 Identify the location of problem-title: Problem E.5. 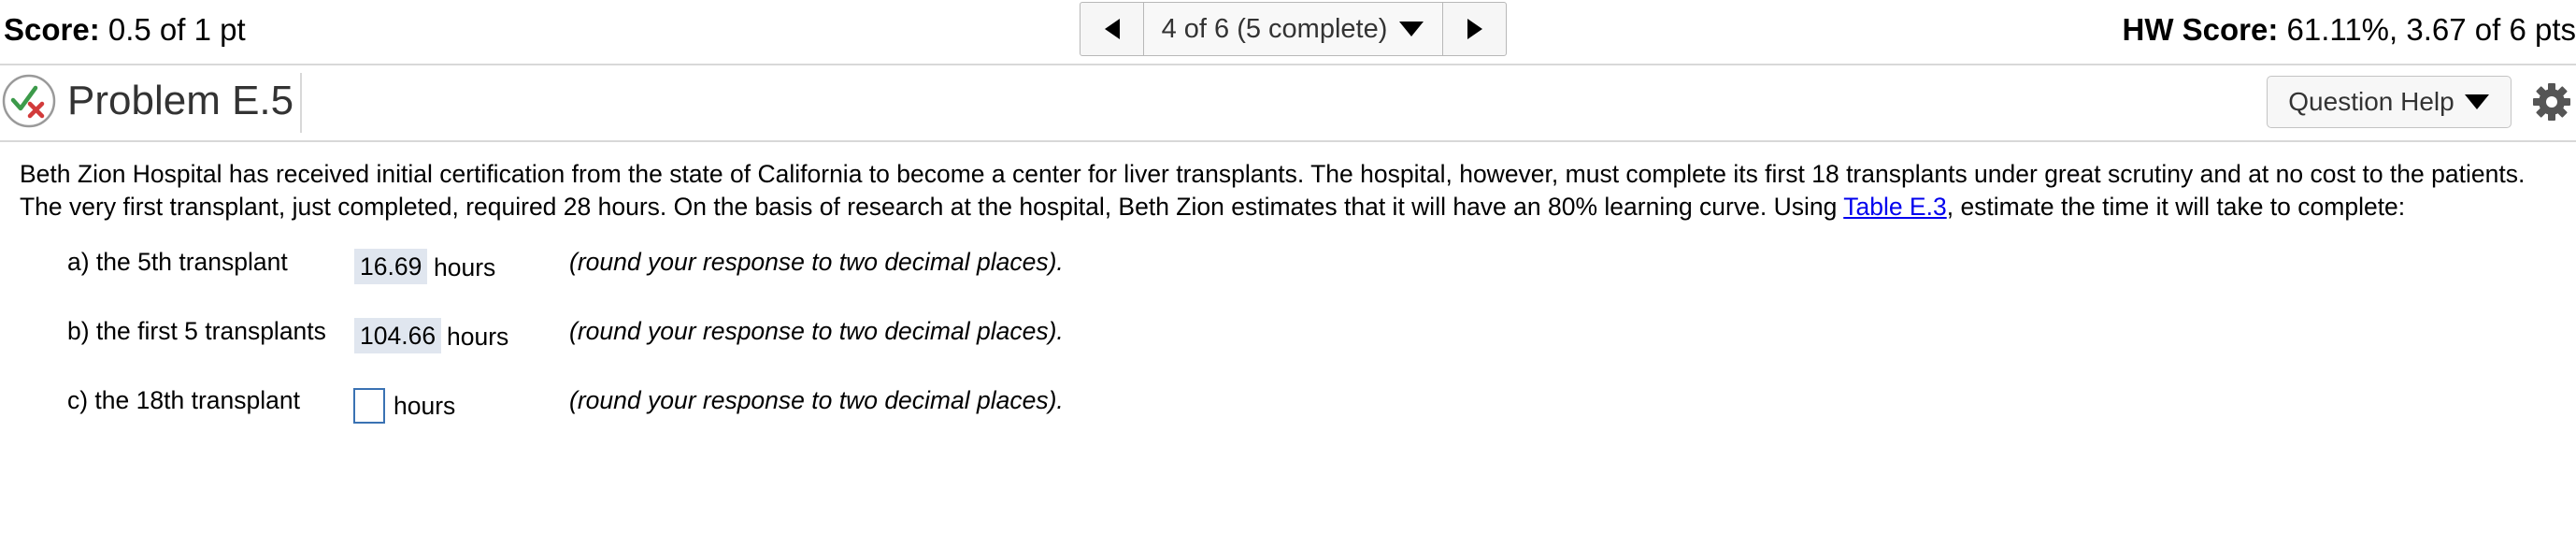
(180, 100).